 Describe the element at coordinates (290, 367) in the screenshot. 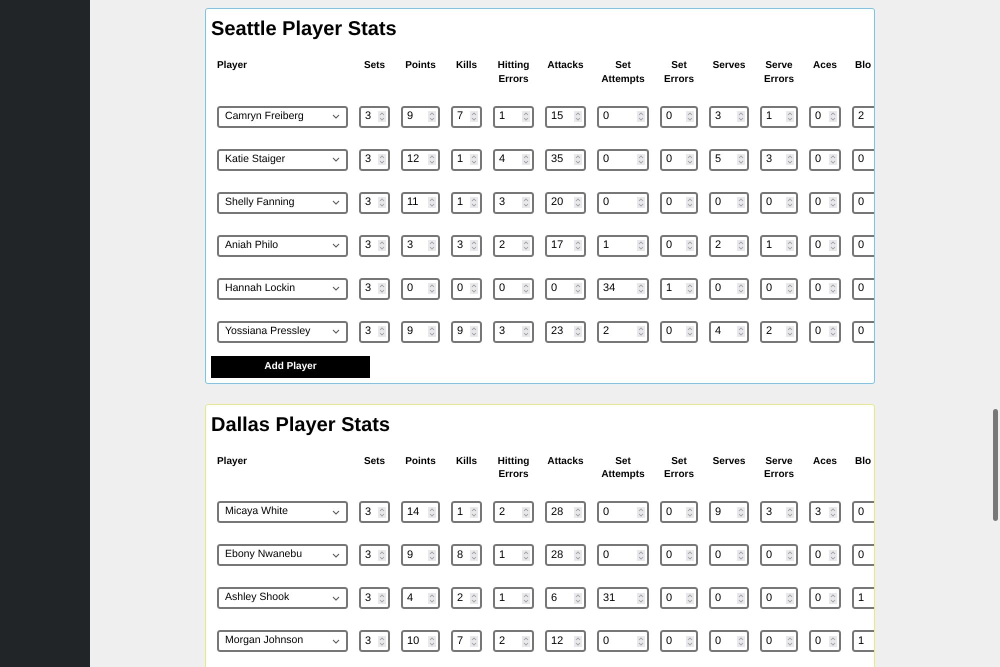

I see `add-player-button: Add Player` at that location.